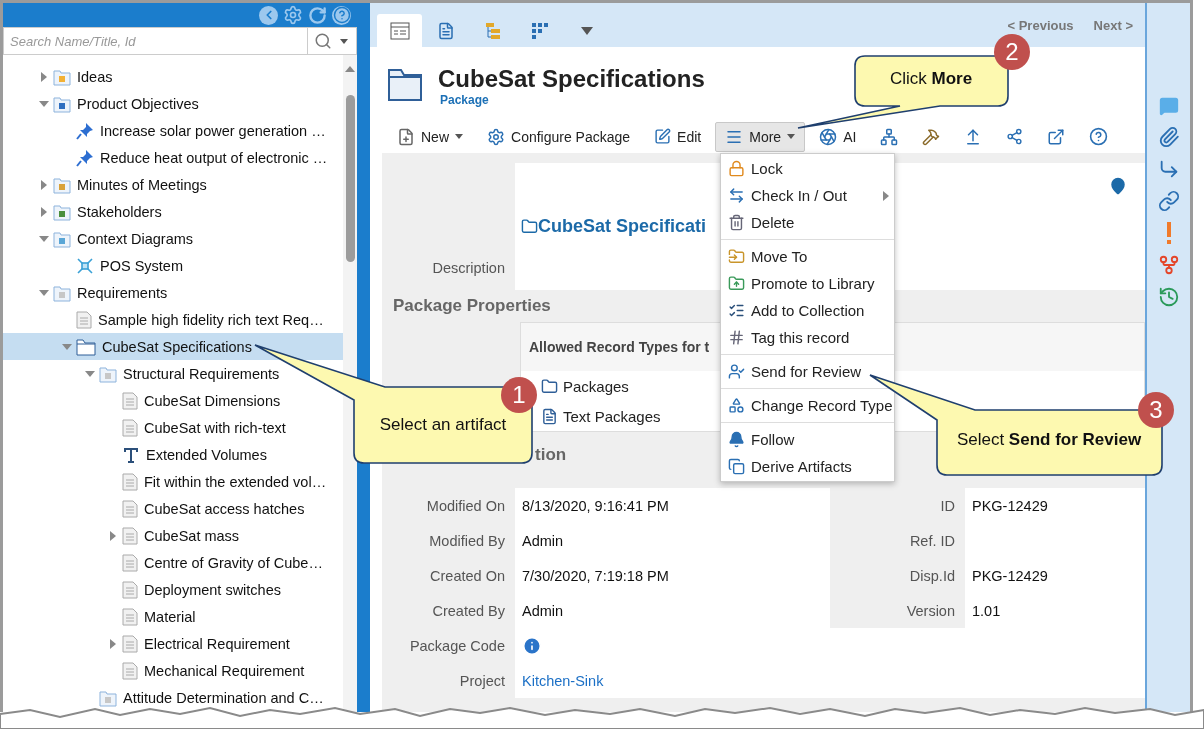 This screenshot has height=729, width=1204. What do you see at coordinates (807, 168) in the screenshot?
I see `menu-item: Lock` at bounding box center [807, 168].